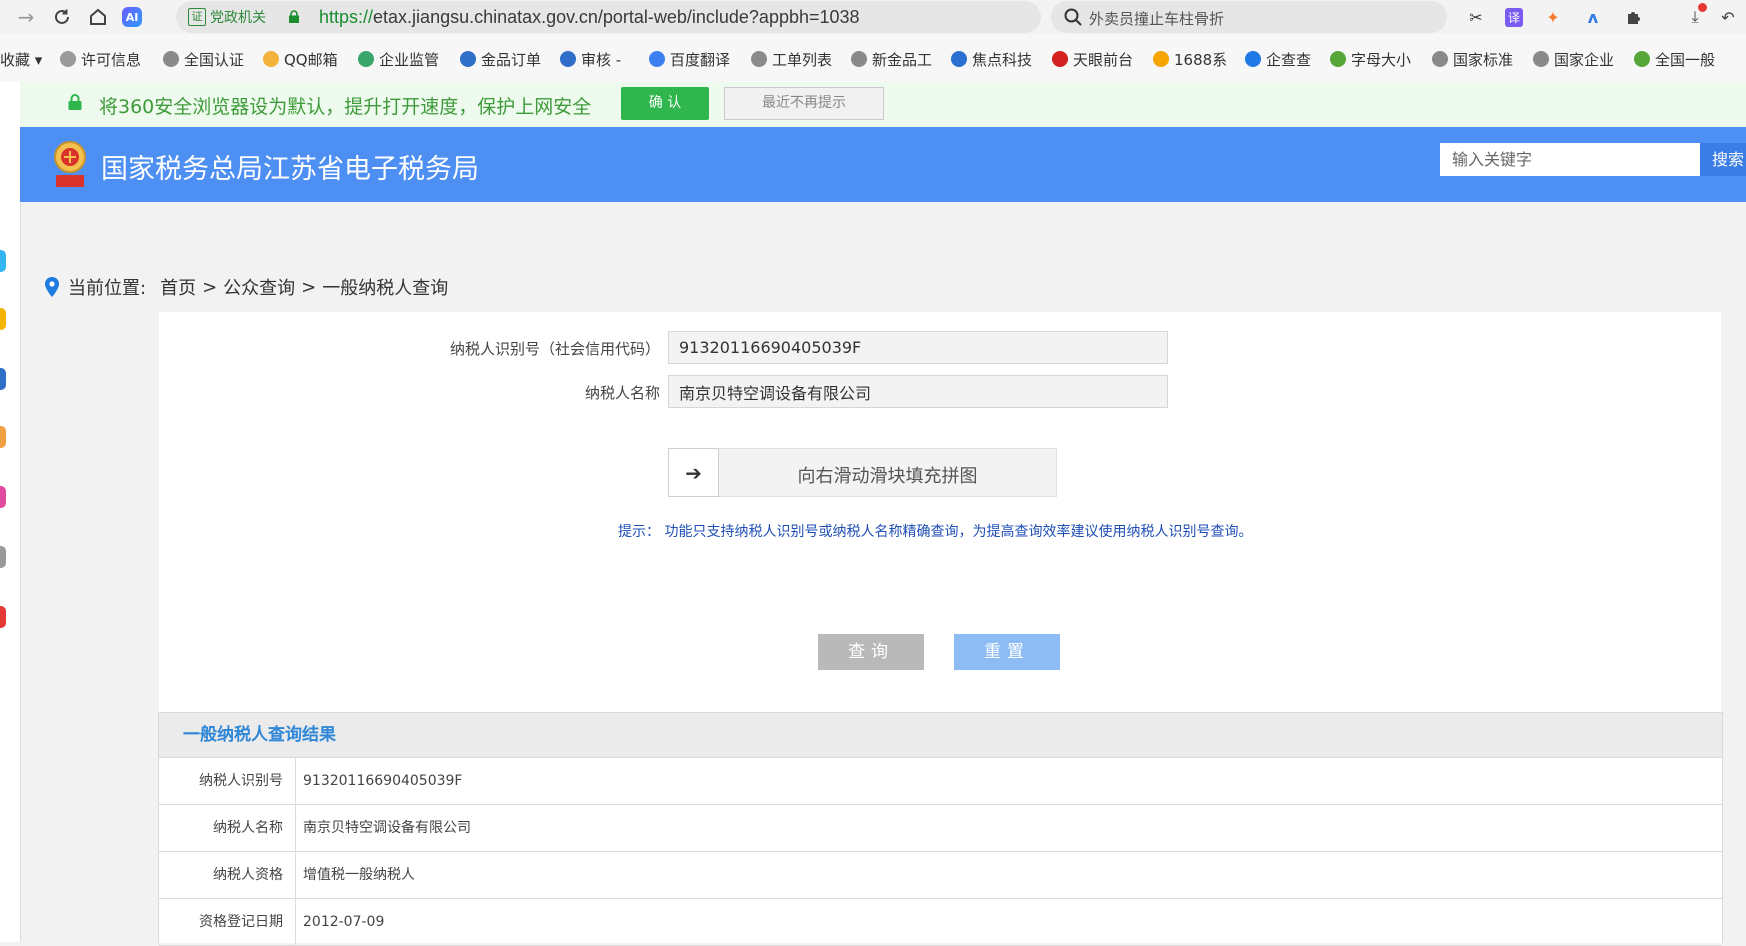  I want to click on translate-icon-label: 译, so click(1513, 17).